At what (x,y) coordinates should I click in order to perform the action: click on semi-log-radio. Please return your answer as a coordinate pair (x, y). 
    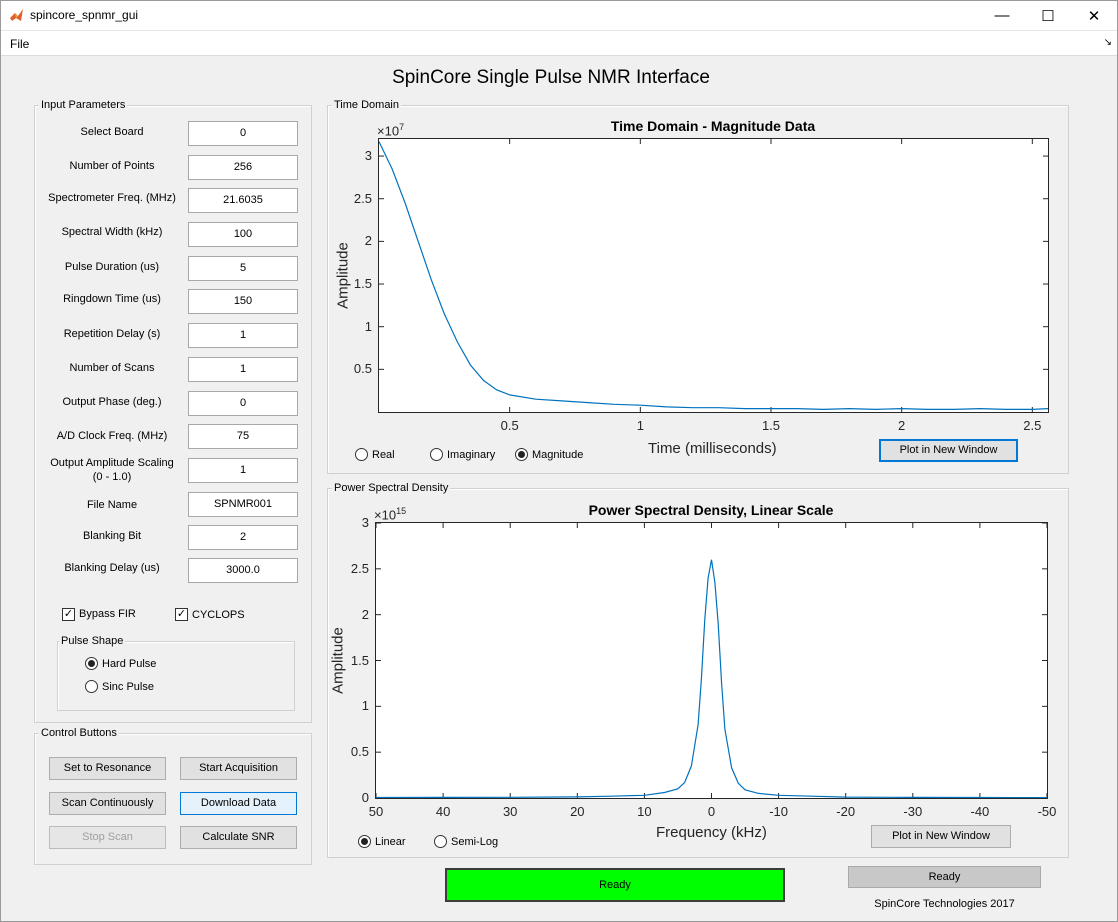
    Looking at the image, I should click on (440, 841).